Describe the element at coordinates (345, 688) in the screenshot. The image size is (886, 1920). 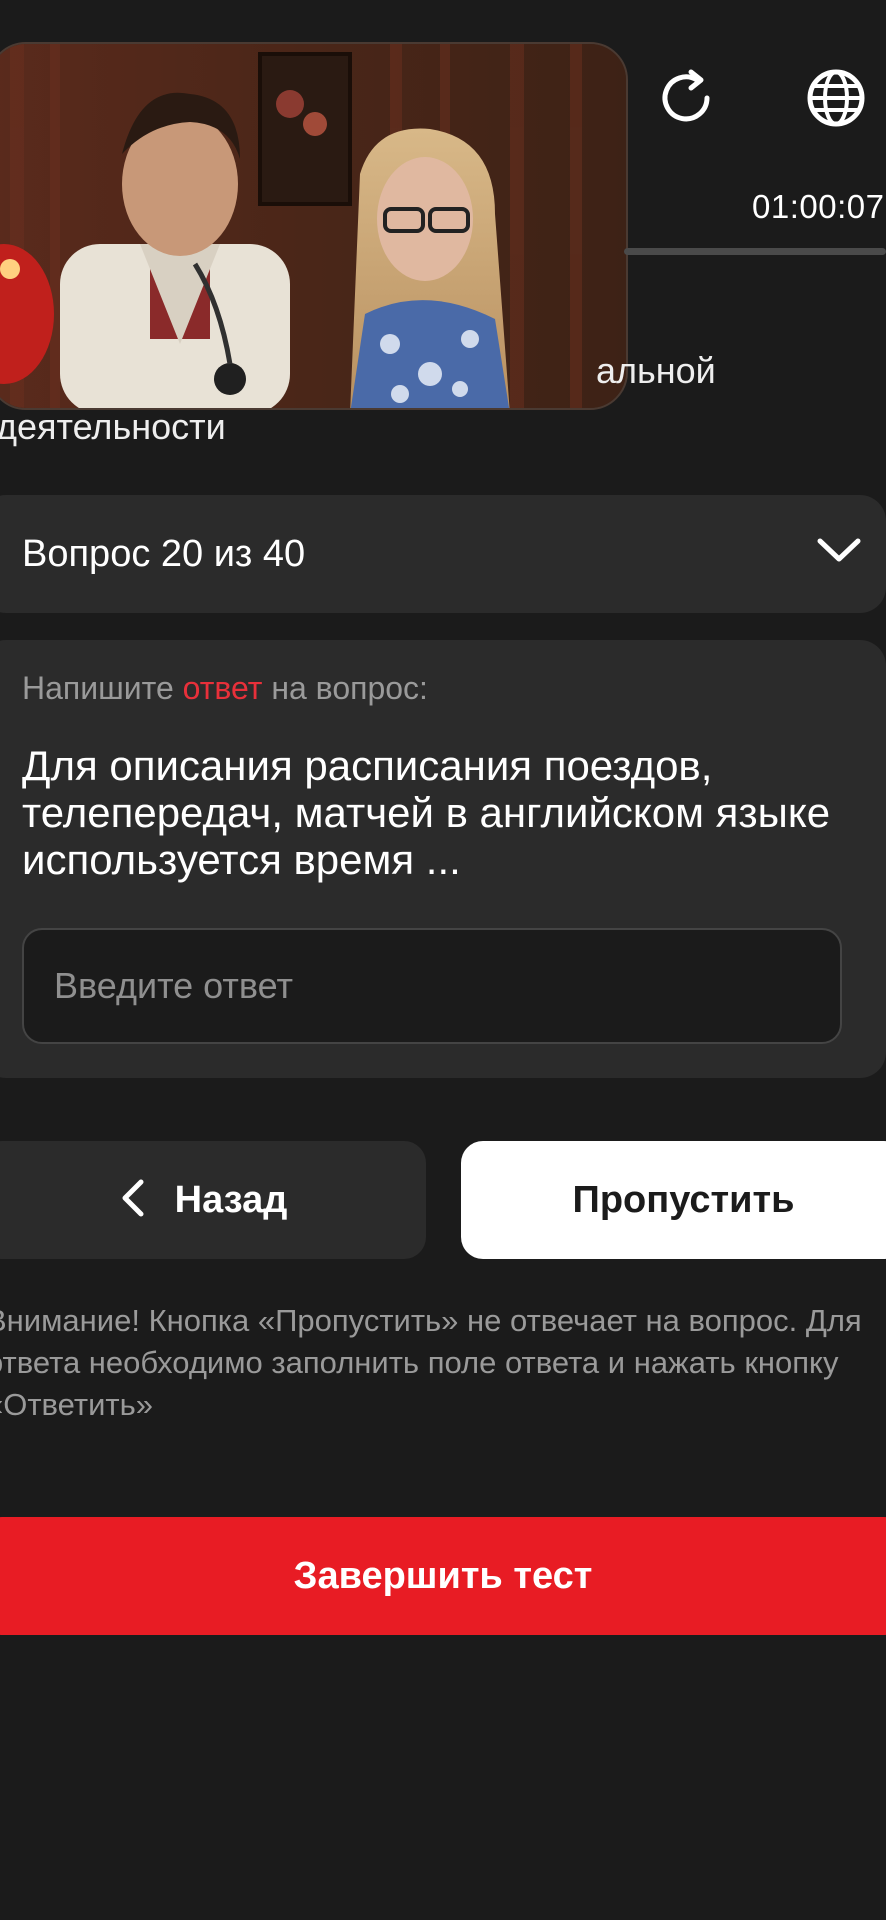
I see `instruction-text-after: на вопрос:` at that location.